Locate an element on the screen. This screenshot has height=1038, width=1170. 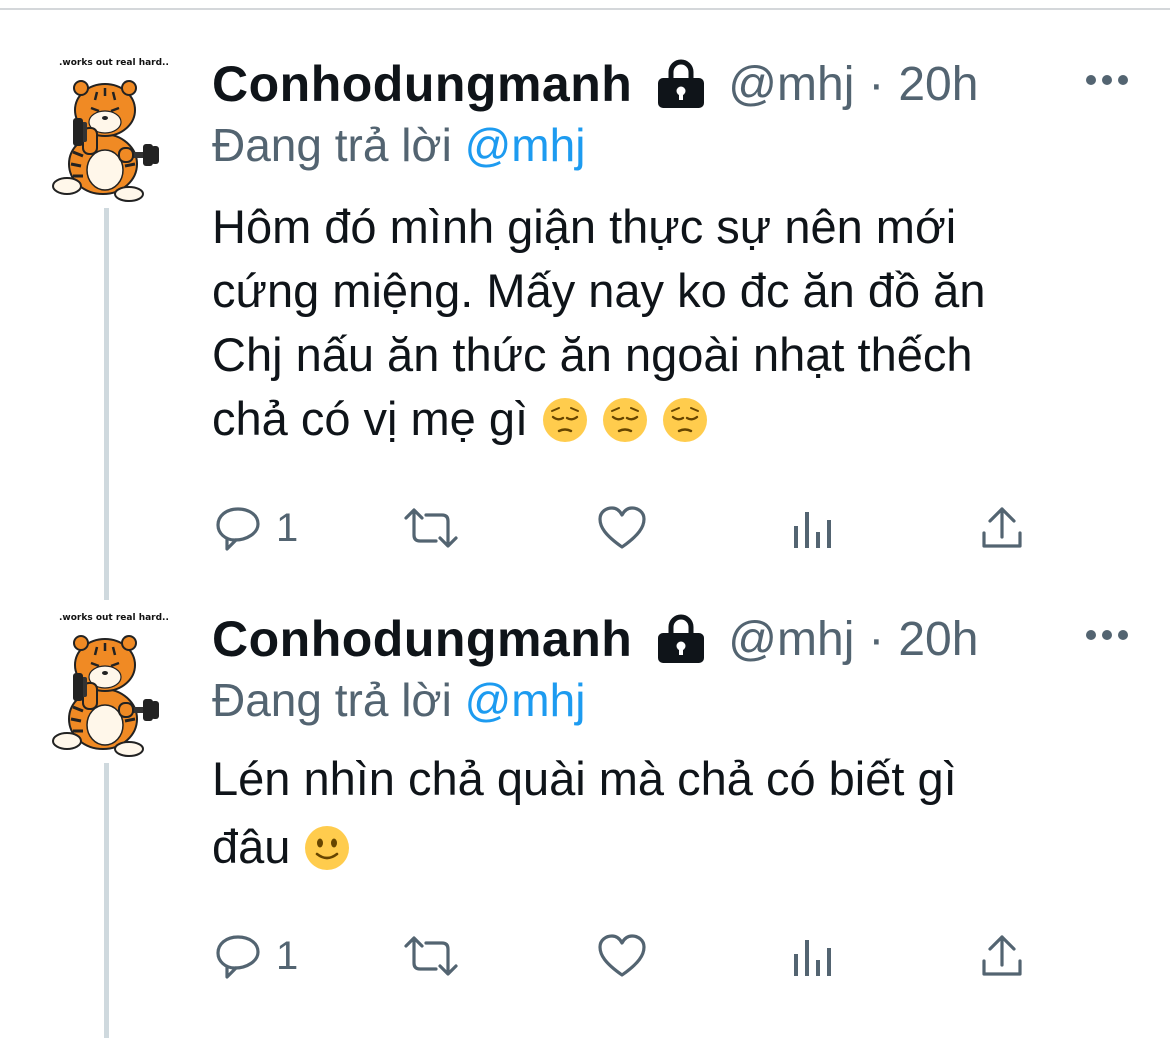
slightly-smiling-face-emoji is located at coordinates (327, 845).